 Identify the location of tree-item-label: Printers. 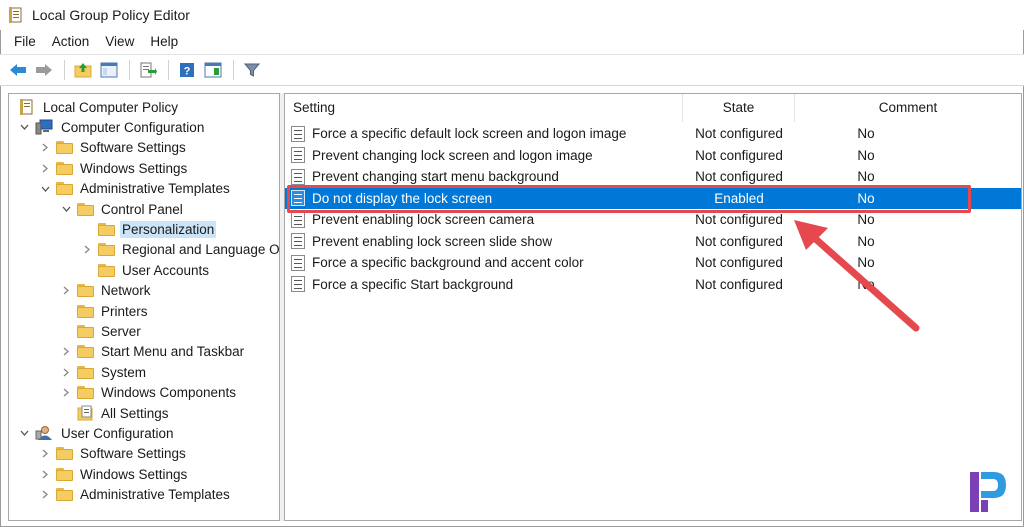
(124, 311).